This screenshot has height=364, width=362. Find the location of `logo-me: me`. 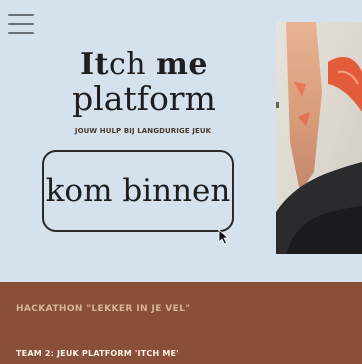

logo-me: me is located at coordinates (182, 64).